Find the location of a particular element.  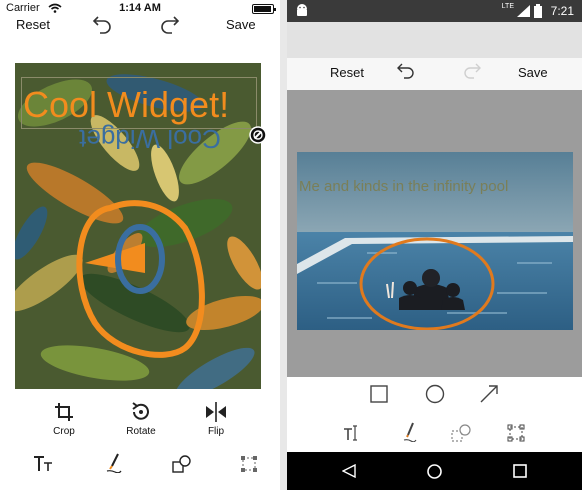

rotate-label: Rotate is located at coordinates (141, 431).